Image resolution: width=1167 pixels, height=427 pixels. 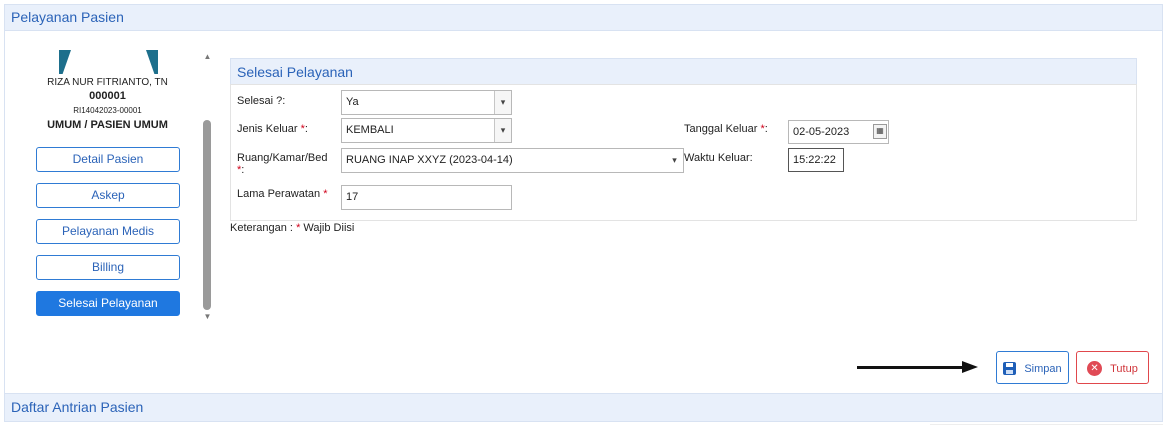 What do you see at coordinates (429, 160) in the screenshot?
I see `ruang-value: RUANG INAP XXYZ (2023-04-14)` at bounding box center [429, 160].